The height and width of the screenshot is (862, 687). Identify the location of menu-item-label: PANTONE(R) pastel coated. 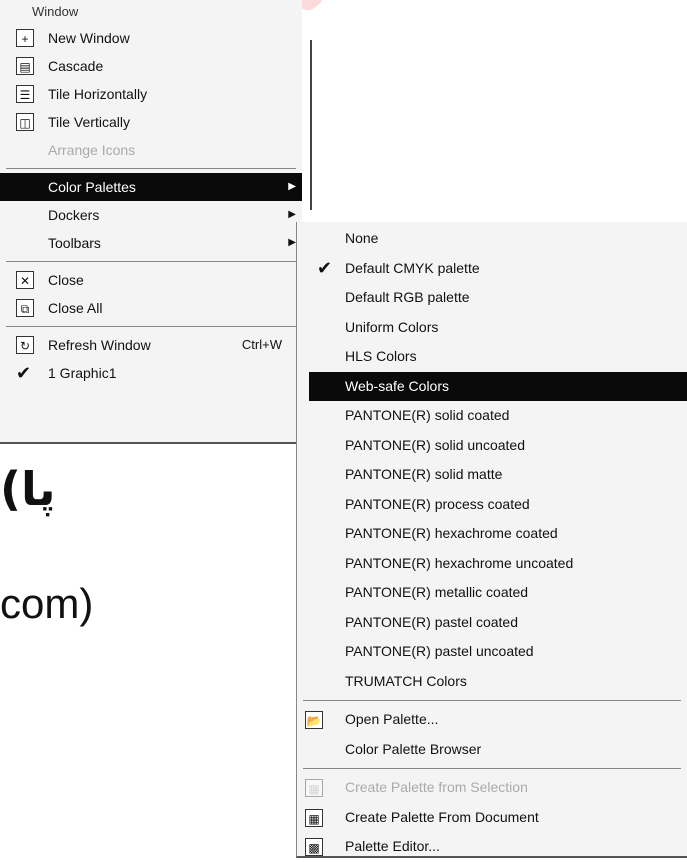
(431, 621).